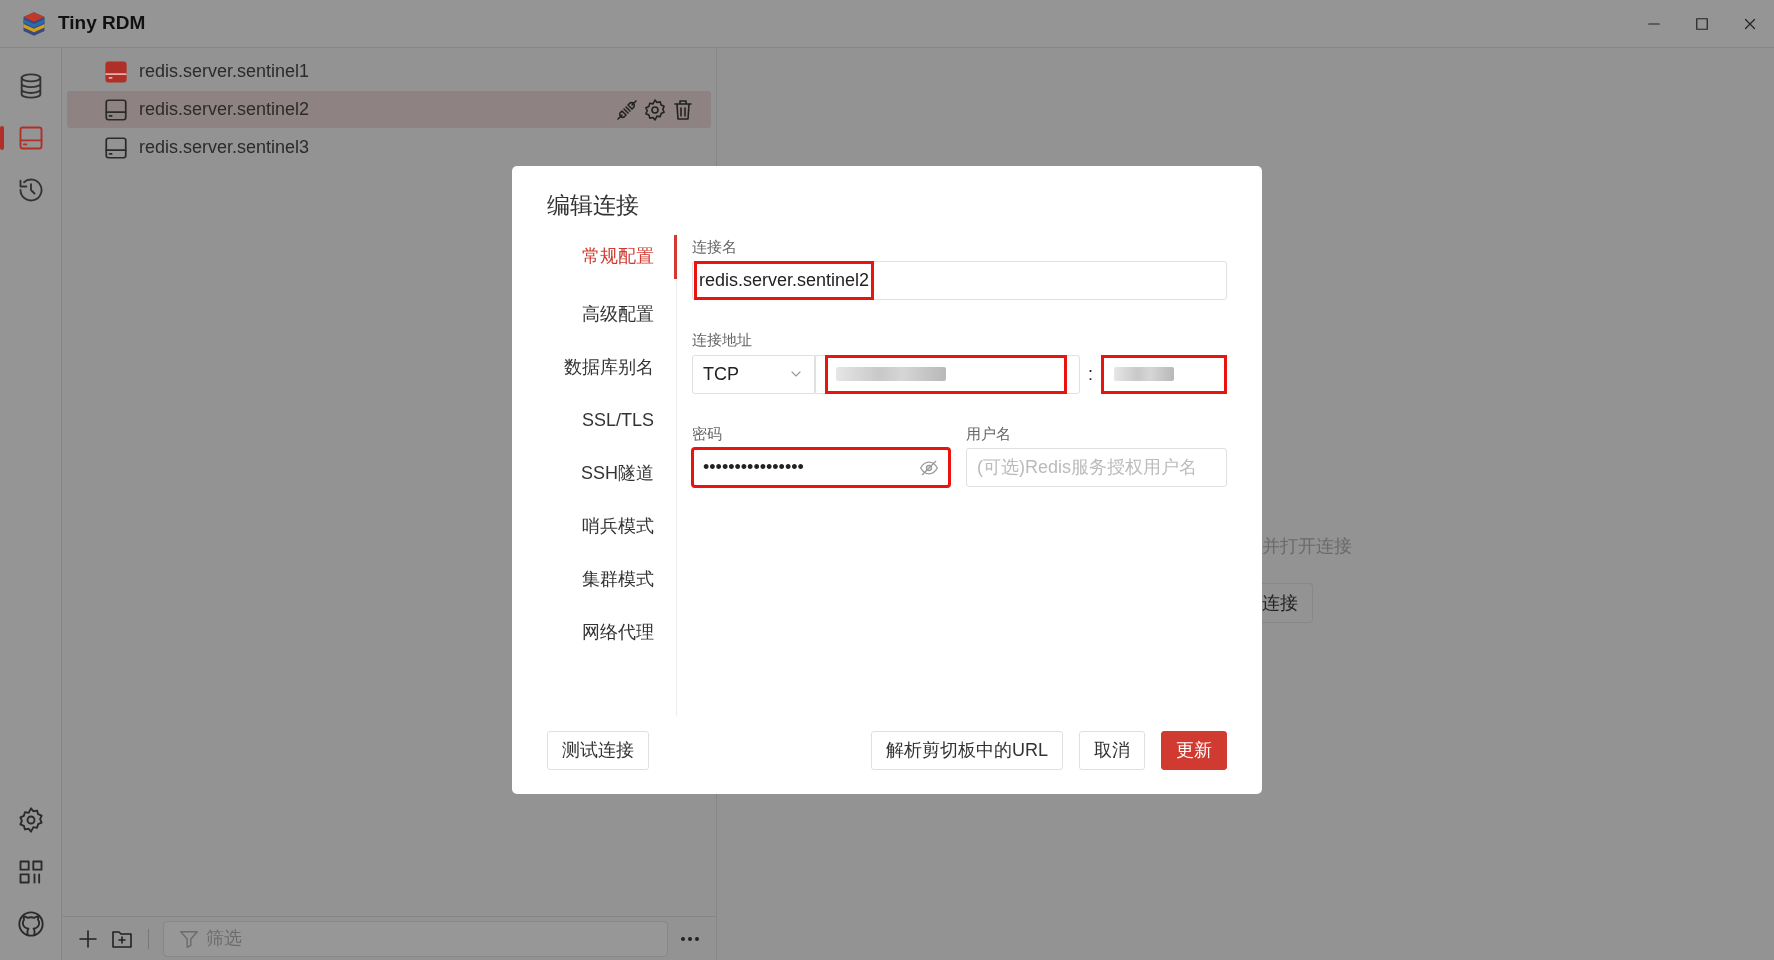 The image size is (1774, 960). What do you see at coordinates (722, 340) in the screenshot?
I see `field-label: 连接地址` at bounding box center [722, 340].